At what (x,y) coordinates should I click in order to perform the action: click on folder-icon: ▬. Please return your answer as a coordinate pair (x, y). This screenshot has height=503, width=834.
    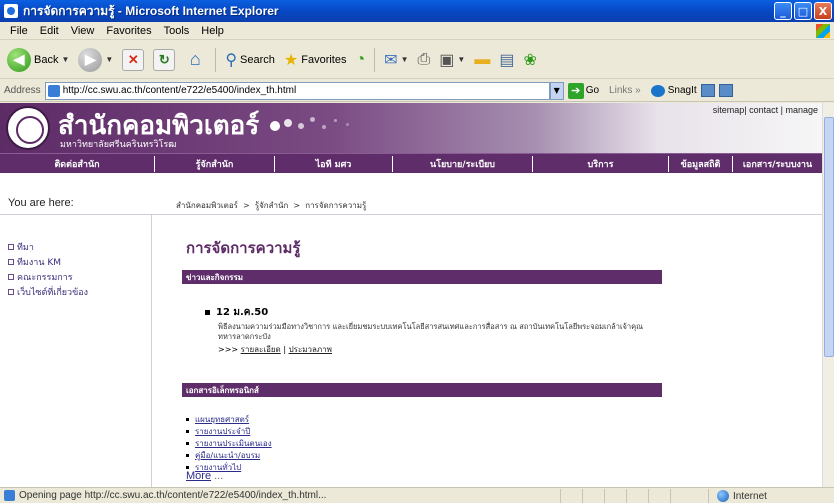
    Looking at the image, I should click on (482, 59).